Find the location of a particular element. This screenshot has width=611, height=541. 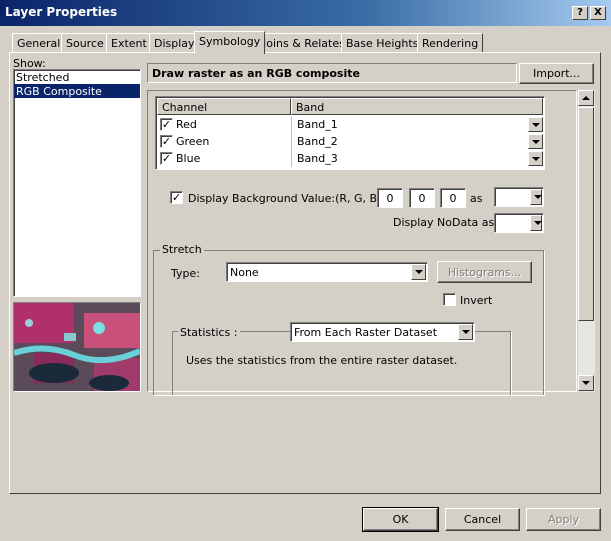

stretch-type-value: None is located at coordinates (244, 272).